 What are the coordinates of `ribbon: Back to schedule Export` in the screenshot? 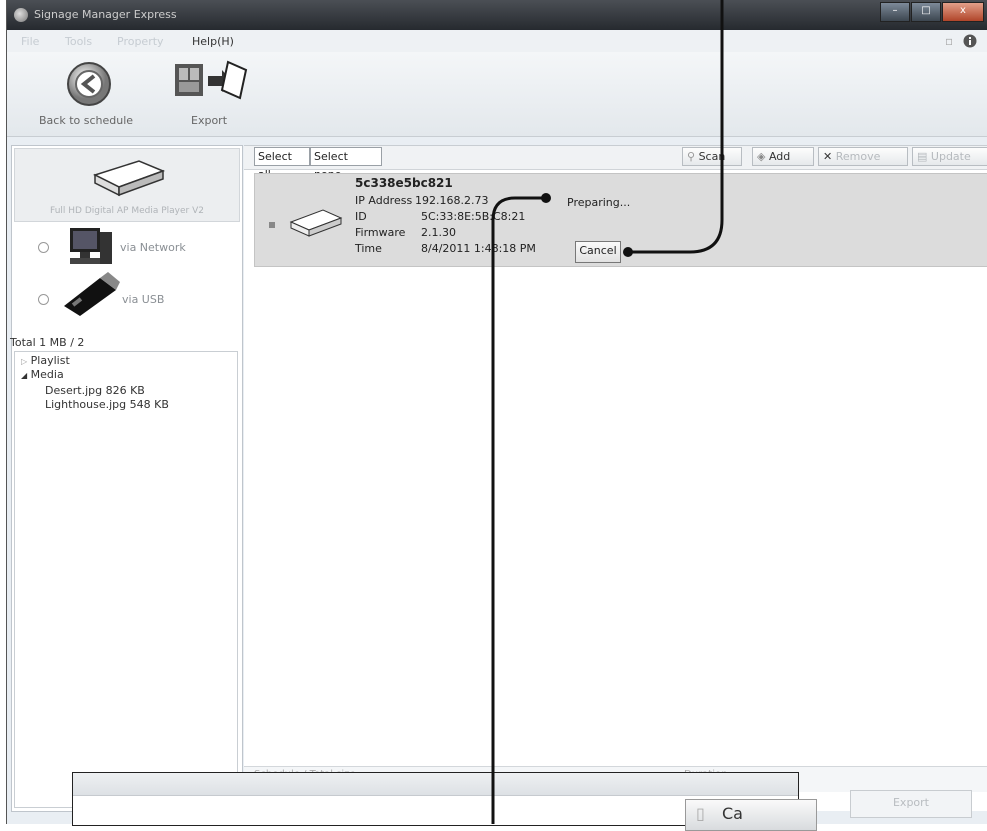 It's located at (497, 94).